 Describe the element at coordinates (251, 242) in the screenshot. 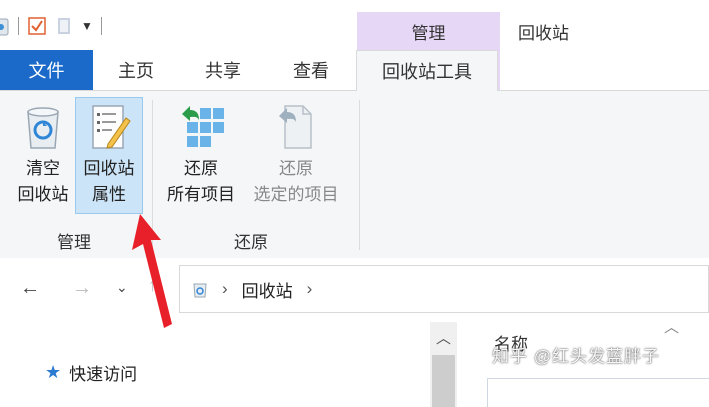

I see `group-label-restore: 还原` at that location.